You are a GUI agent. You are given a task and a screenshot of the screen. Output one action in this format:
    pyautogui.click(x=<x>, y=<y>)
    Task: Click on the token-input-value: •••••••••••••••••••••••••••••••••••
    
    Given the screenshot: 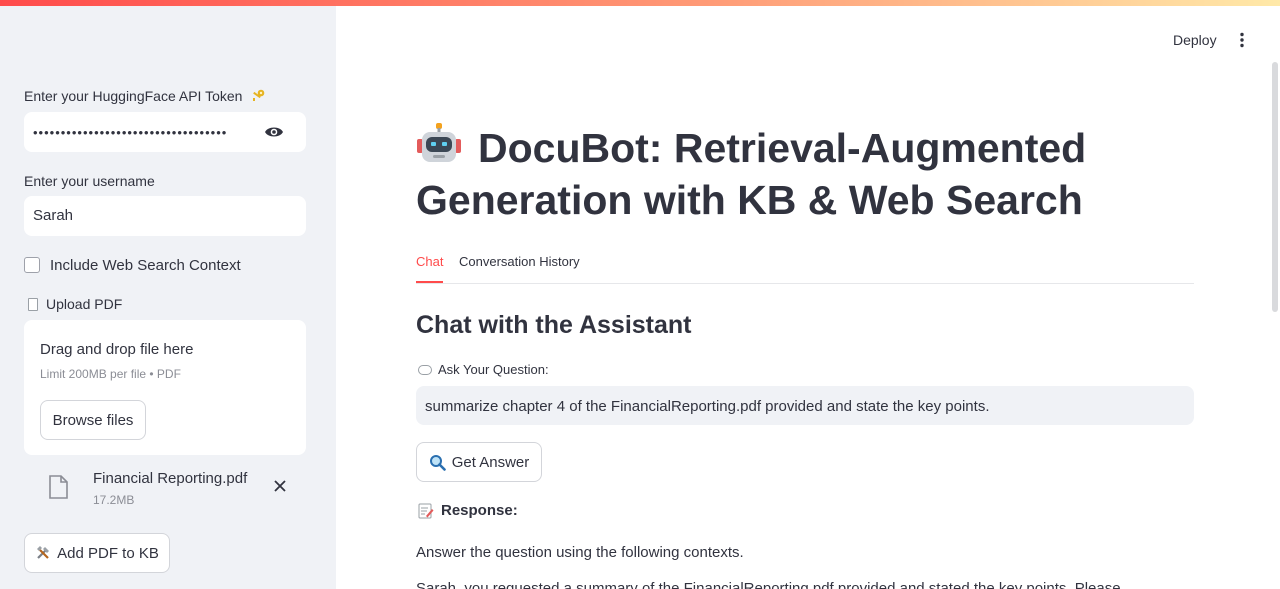 What is the action you would take?
    pyautogui.click(x=130, y=132)
    